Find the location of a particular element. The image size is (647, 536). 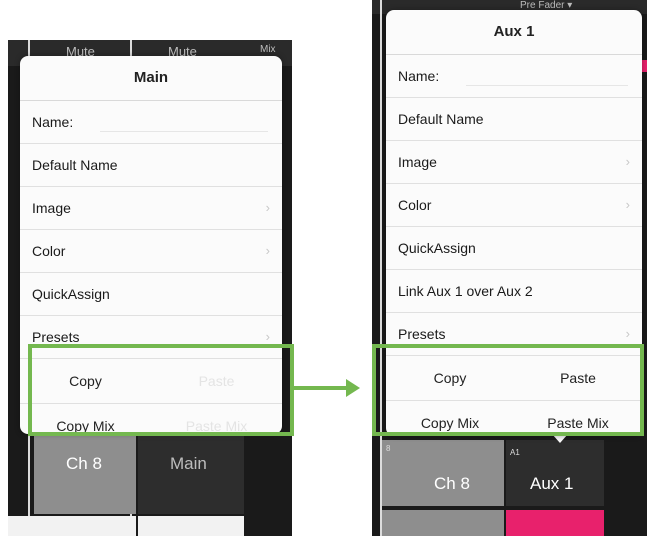

channel-label: Main is located at coordinates (188, 463).